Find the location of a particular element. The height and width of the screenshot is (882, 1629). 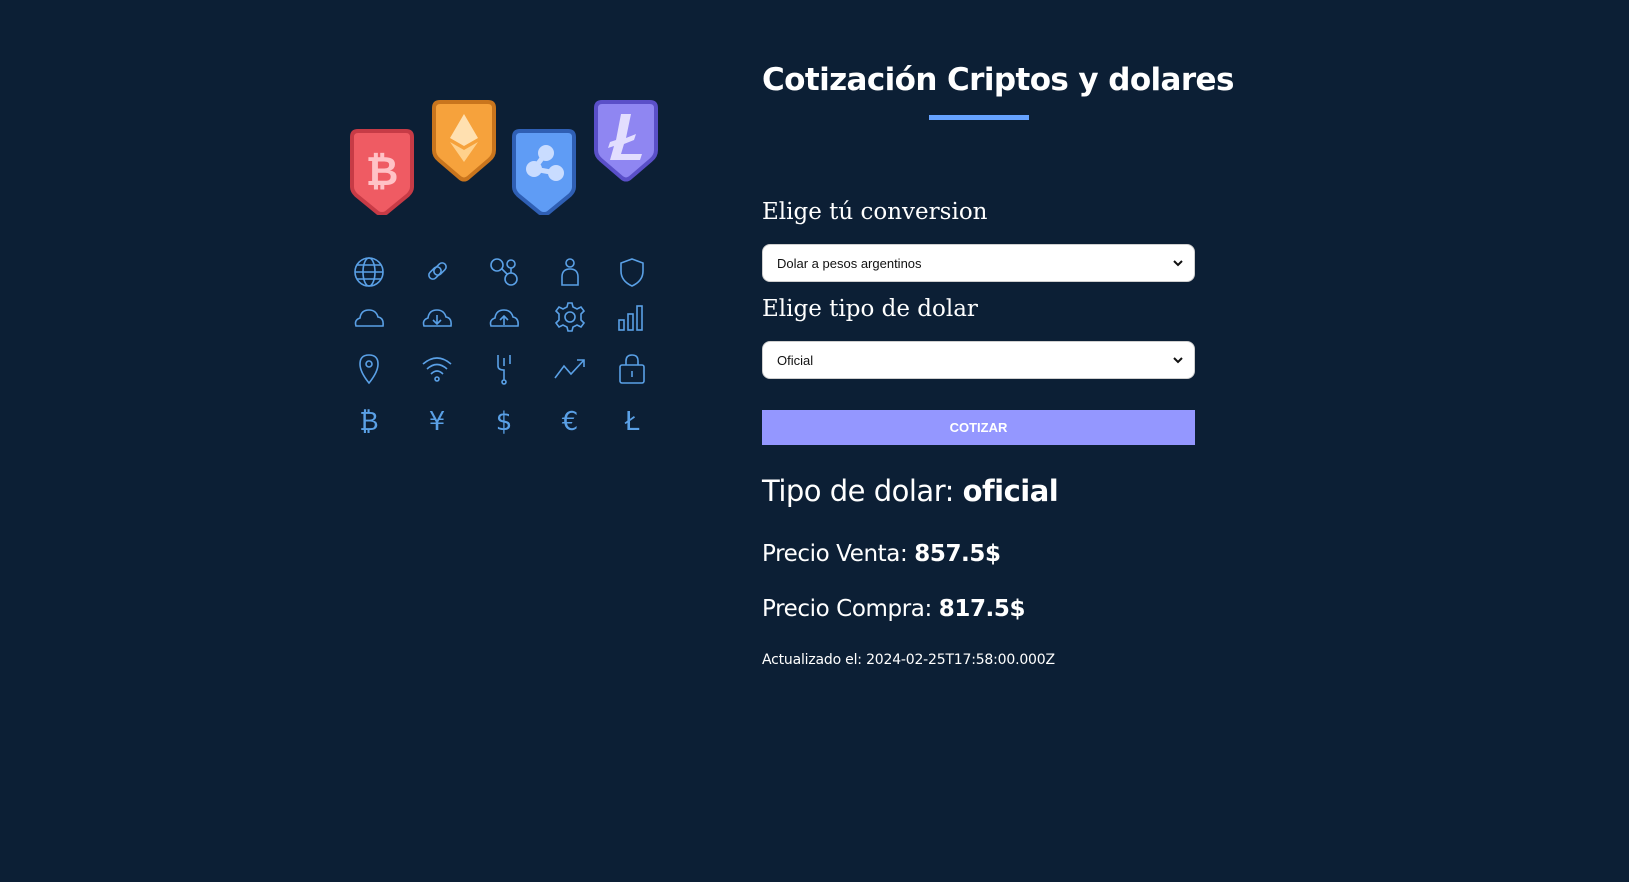

yen-icon: ¥ is located at coordinates (437, 420).